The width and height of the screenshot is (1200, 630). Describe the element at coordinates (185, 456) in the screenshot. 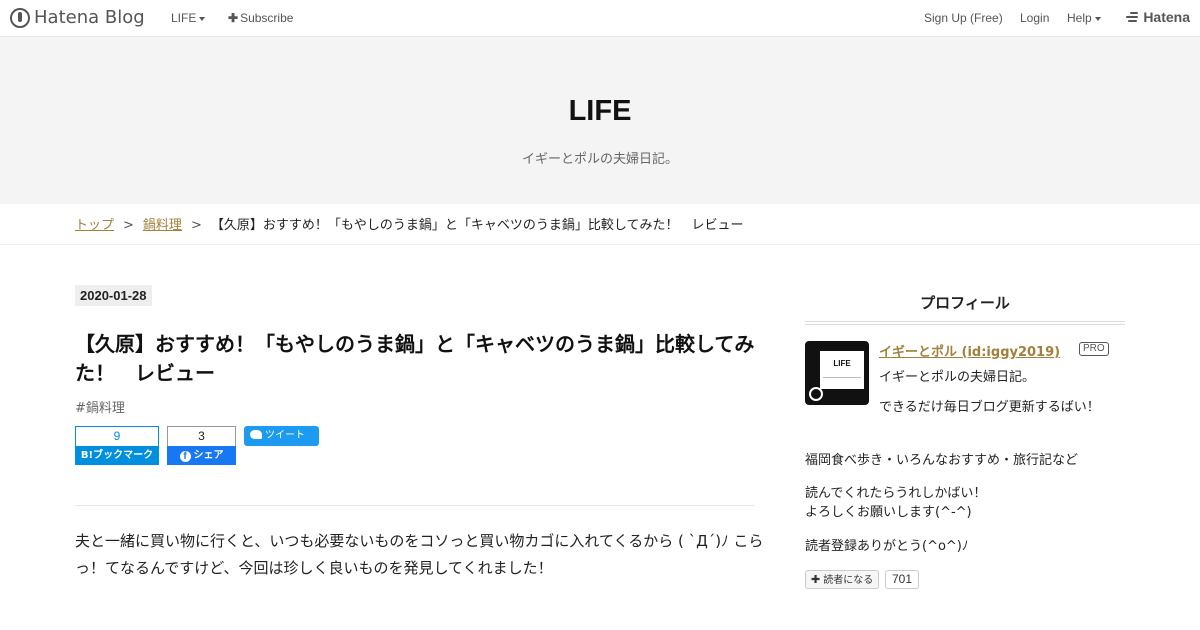

I see `facebook-icon: f` at that location.